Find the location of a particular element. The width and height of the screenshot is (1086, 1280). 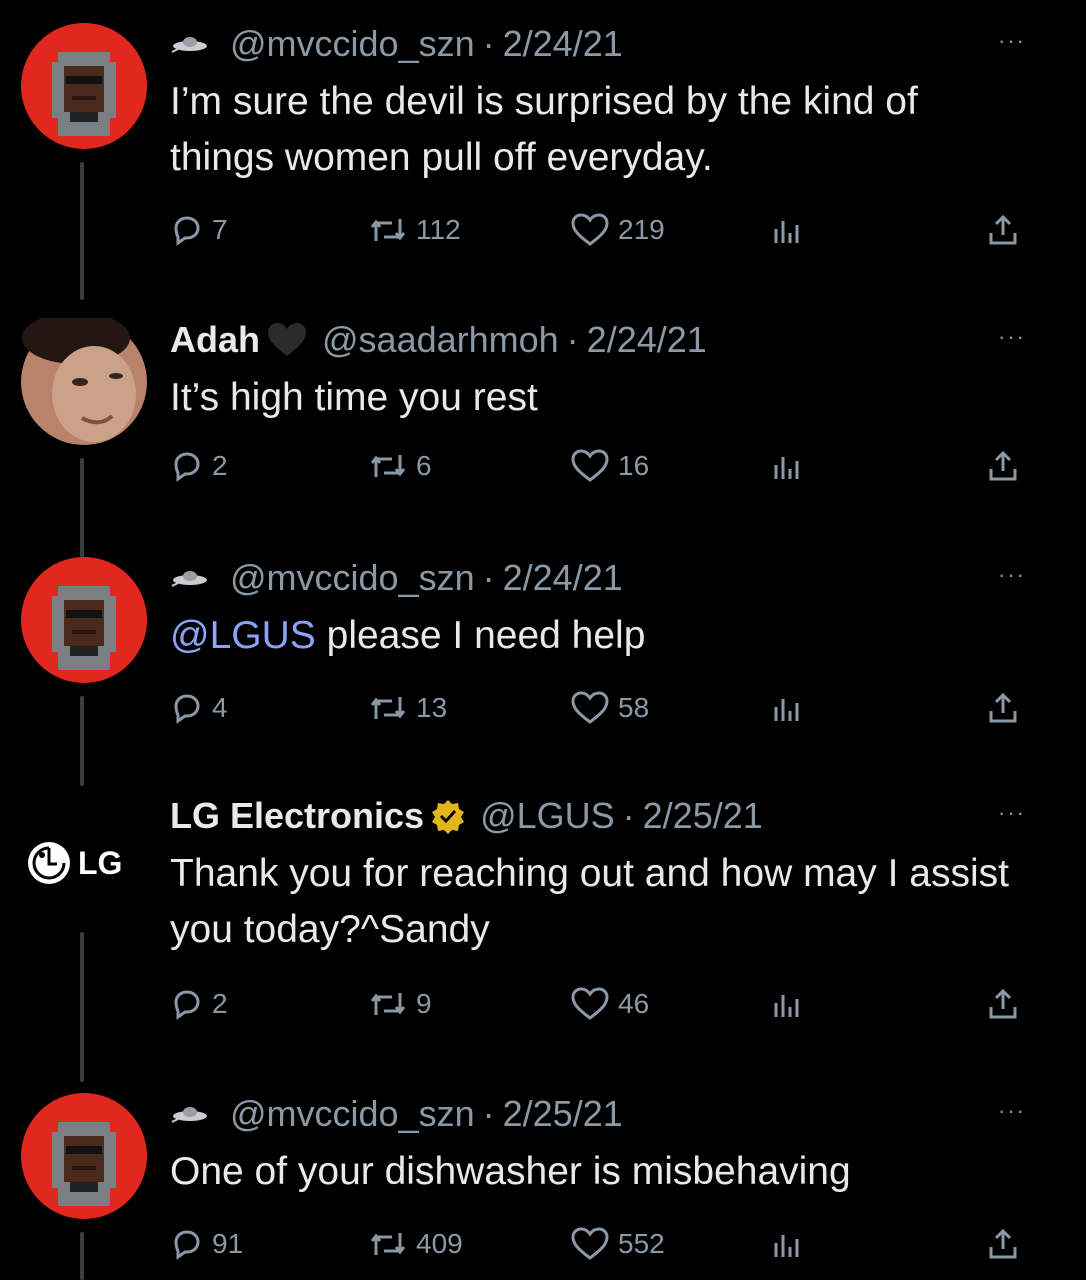

reply-count: 4 is located at coordinates (220, 707).